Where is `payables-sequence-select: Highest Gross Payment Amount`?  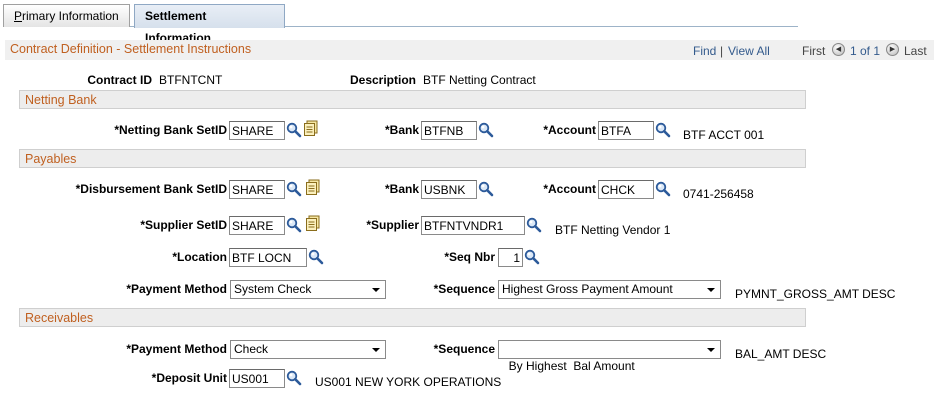
payables-sequence-select: Highest Gross Payment Amount is located at coordinates (609, 289).